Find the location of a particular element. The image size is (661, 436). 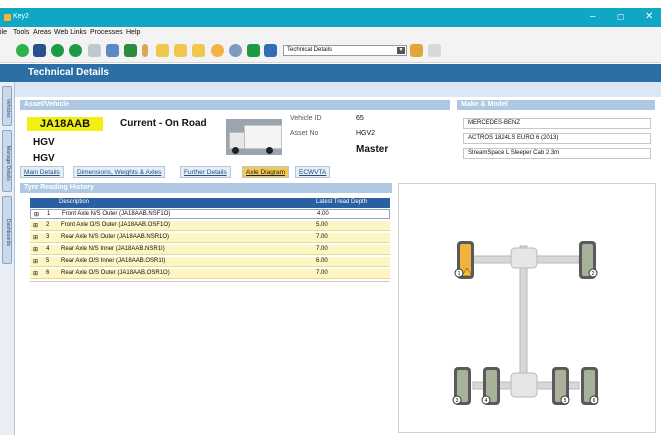

vehicle-photo is located at coordinates (254, 137).